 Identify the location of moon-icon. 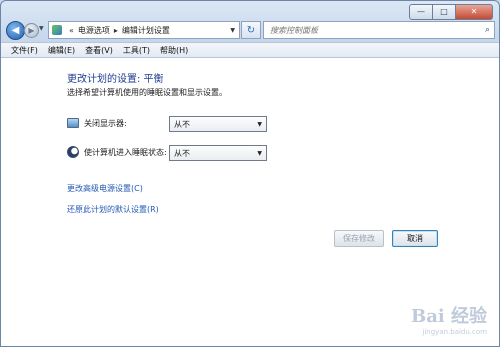
(73, 152).